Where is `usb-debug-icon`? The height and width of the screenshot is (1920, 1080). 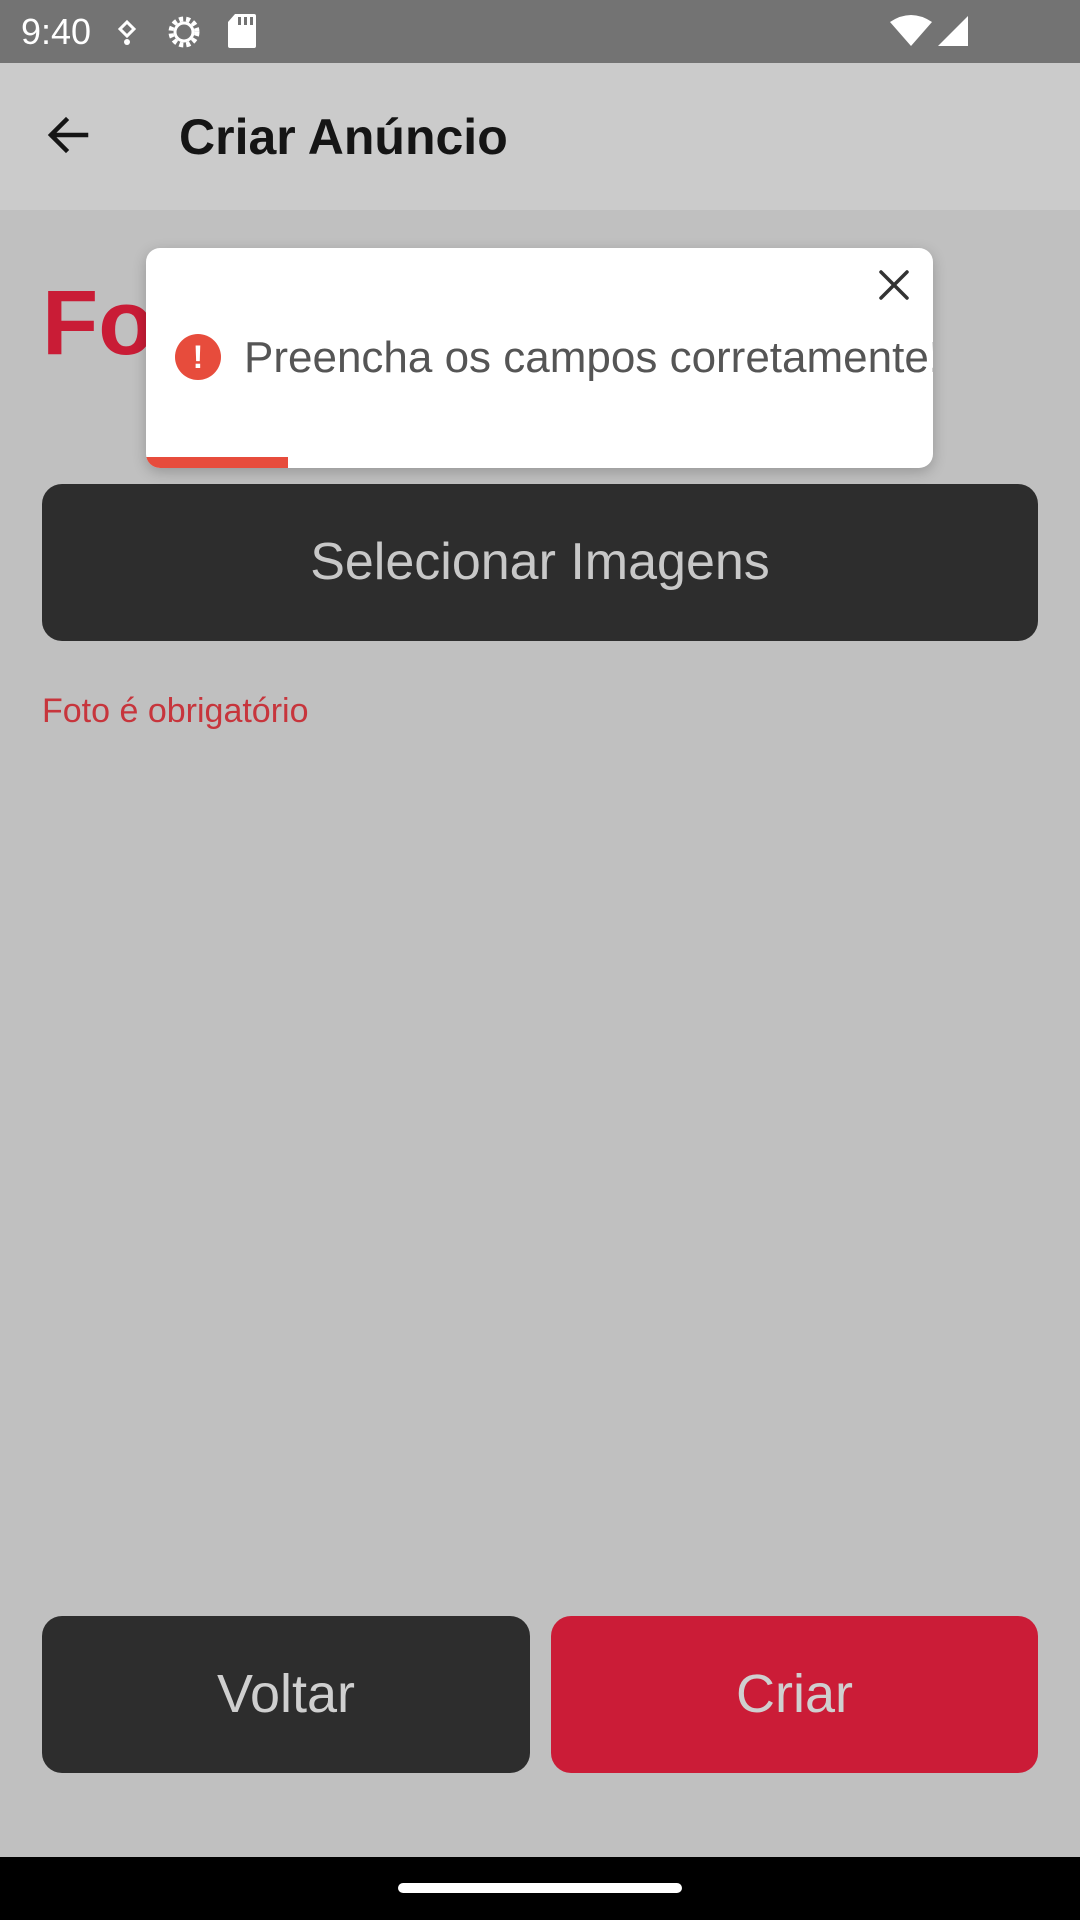
usb-debug-icon is located at coordinates (127, 35).